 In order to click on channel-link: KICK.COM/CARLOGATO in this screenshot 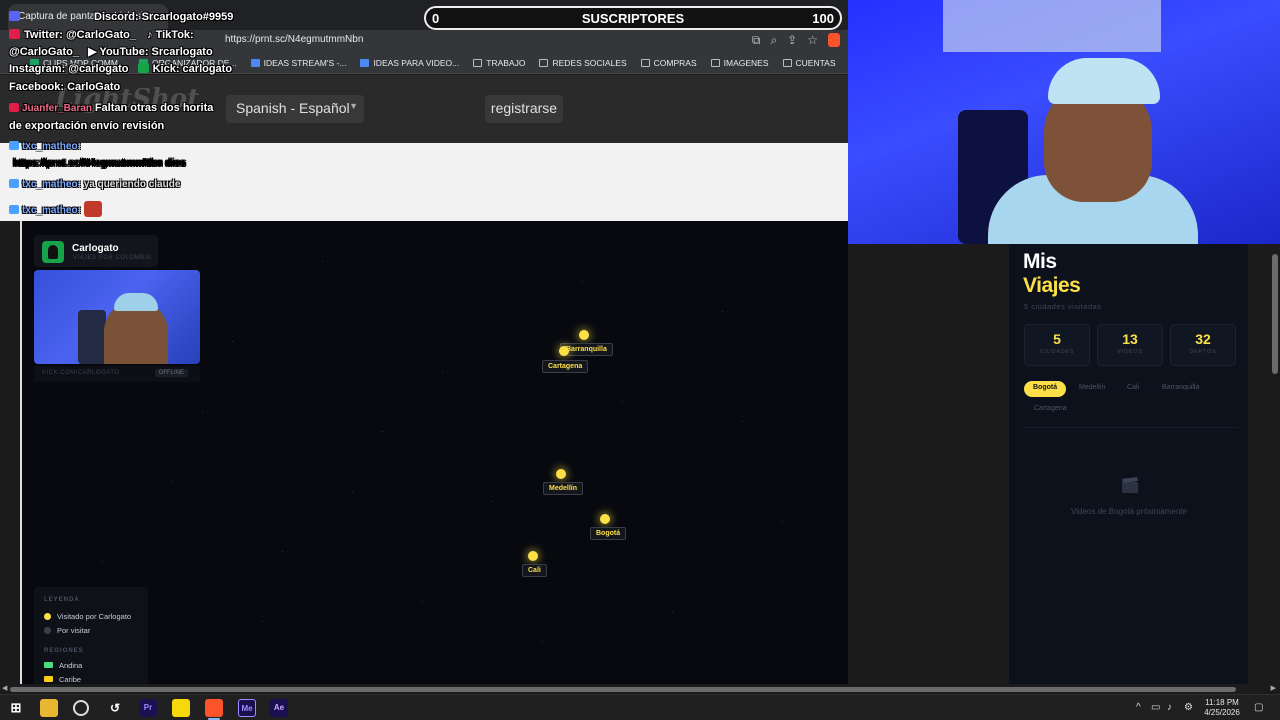, I will do `click(80, 373)`.